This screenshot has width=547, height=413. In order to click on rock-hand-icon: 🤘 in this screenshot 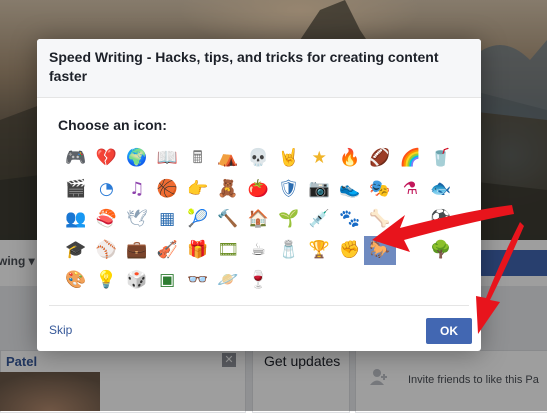, I will do `click(289, 158)`.